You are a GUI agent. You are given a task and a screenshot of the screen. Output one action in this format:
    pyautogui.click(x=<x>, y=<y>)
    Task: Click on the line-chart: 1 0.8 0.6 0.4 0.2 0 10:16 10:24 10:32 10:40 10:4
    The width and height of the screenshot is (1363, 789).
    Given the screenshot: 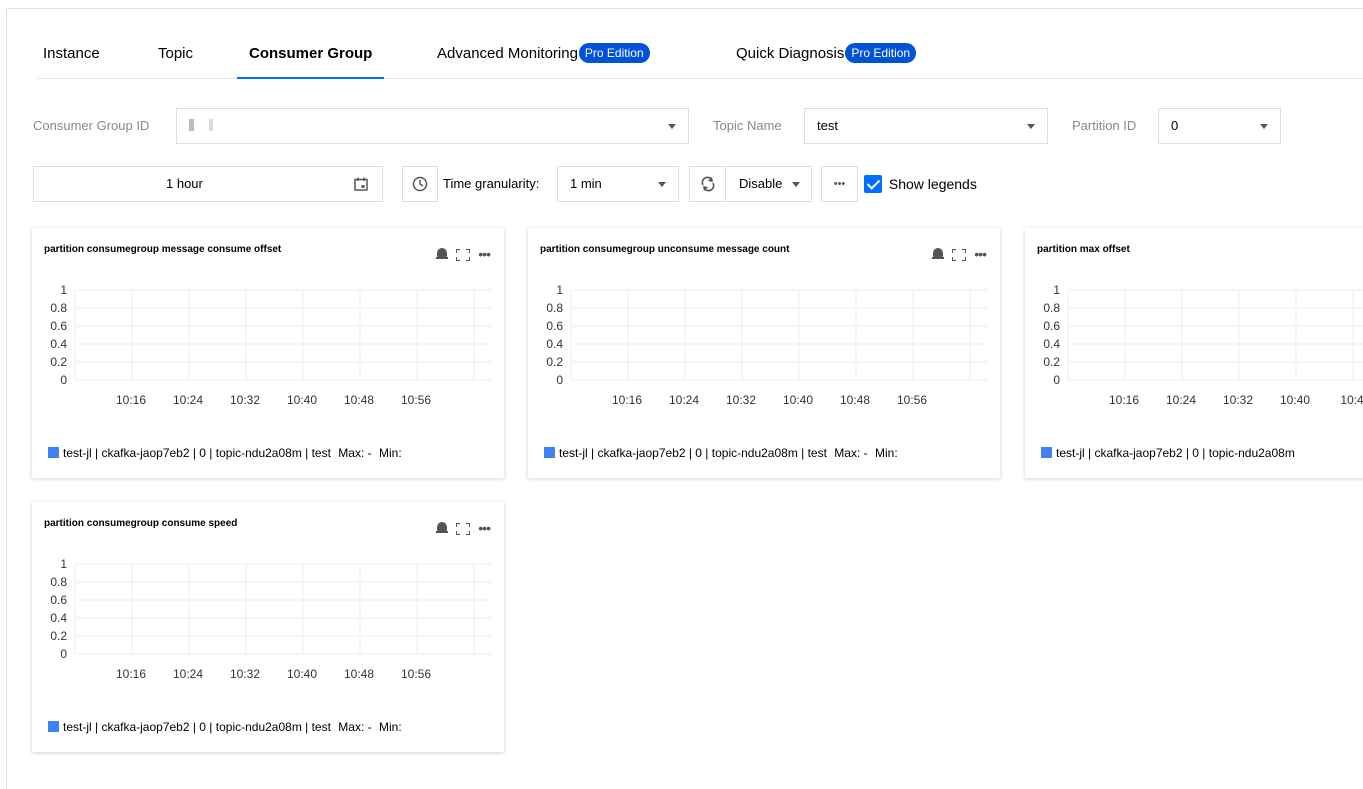 What is the action you would take?
    pyautogui.click(x=1203, y=345)
    